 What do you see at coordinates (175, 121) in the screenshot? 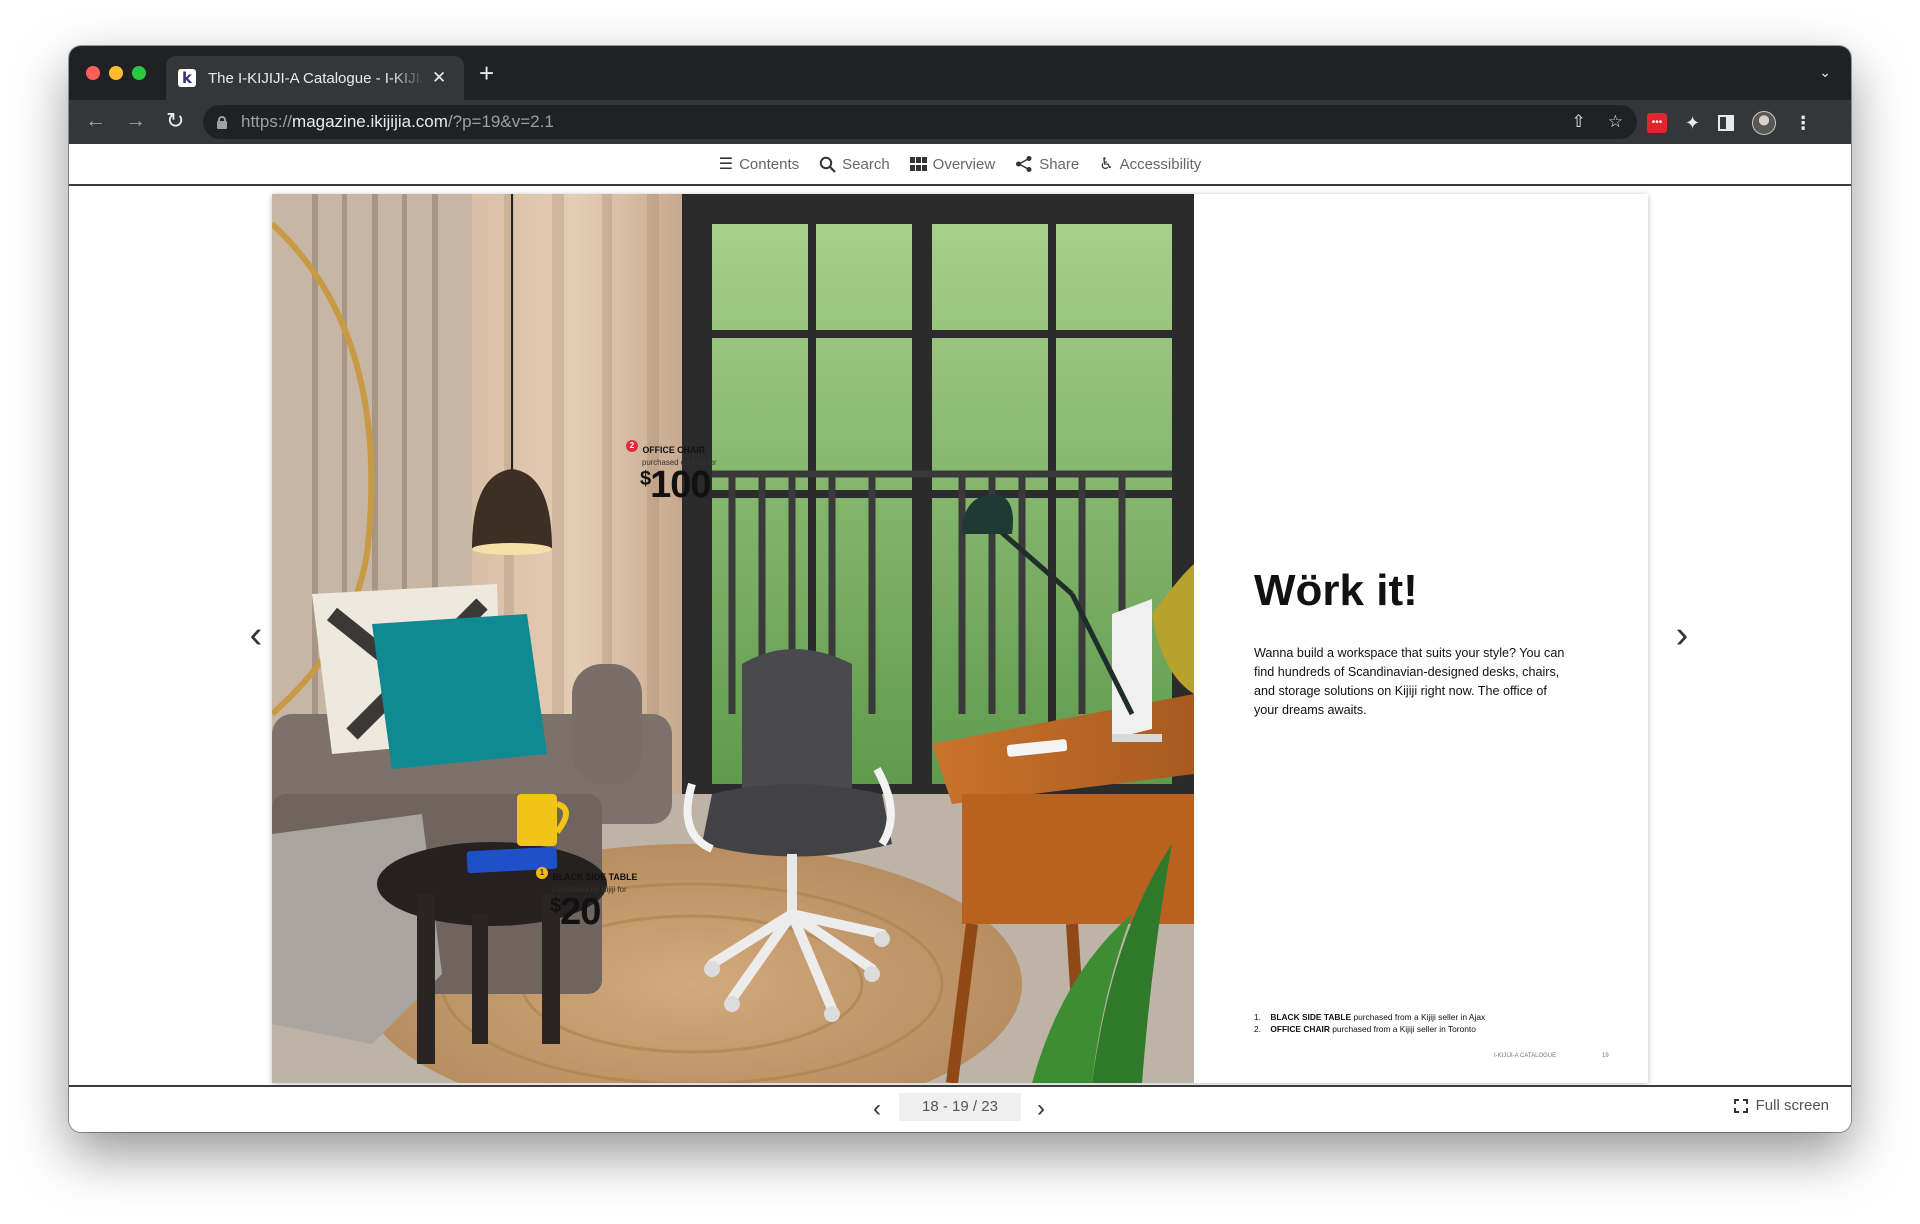
I see `reload-icon: ↻` at bounding box center [175, 121].